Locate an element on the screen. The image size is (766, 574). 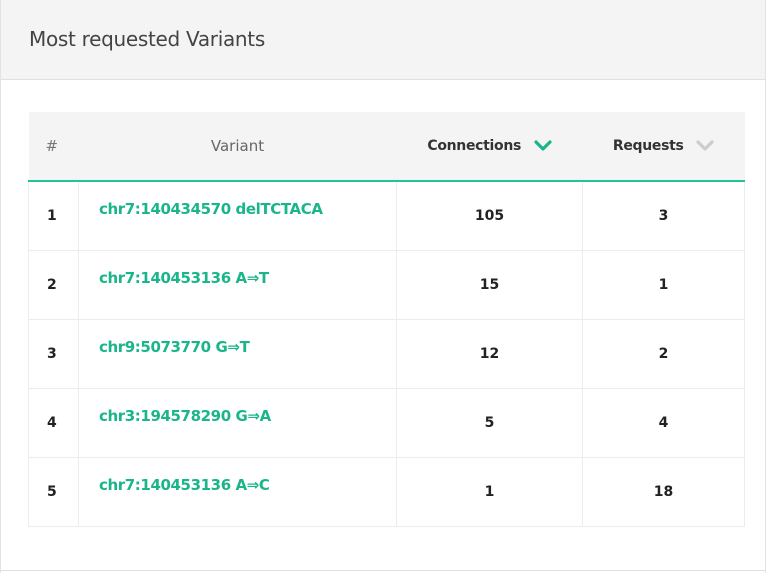
variant-cell: chr9:5073770 G⇒T is located at coordinates (237, 354).